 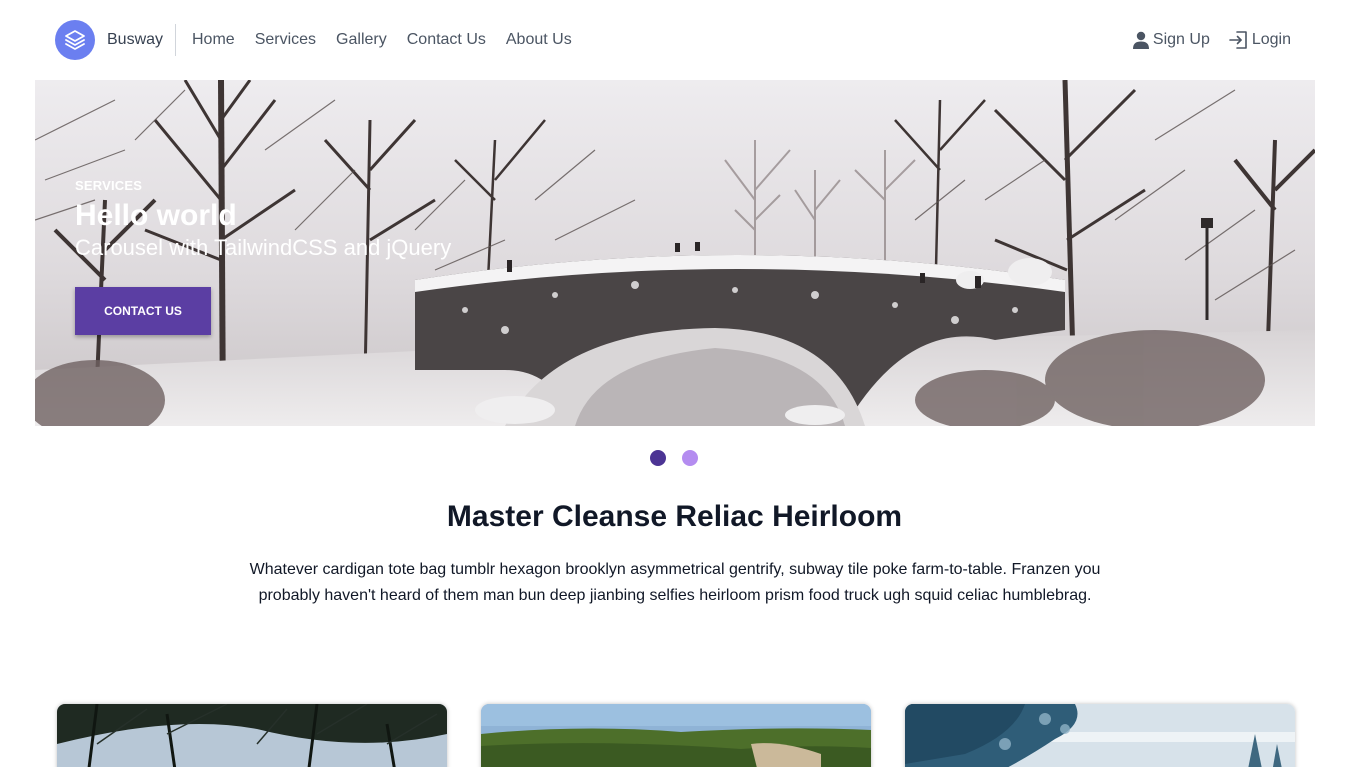 I want to click on sign-up-link: Sign Up, so click(x=1170, y=40).